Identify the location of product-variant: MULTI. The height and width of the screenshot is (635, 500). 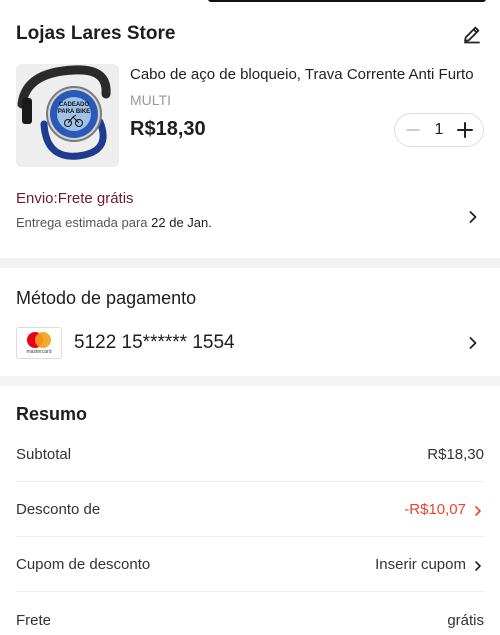
(150, 100).